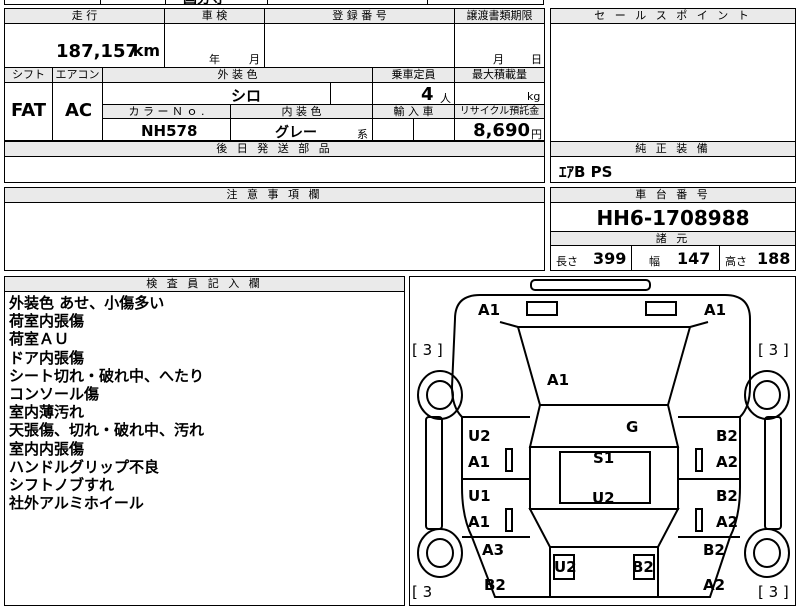 This screenshot has width=800, height=607. What do you see at coordinates (727, 436) in the screenshot?
I see `code-fr-door-top: B2` at bounding box center [727, 436].